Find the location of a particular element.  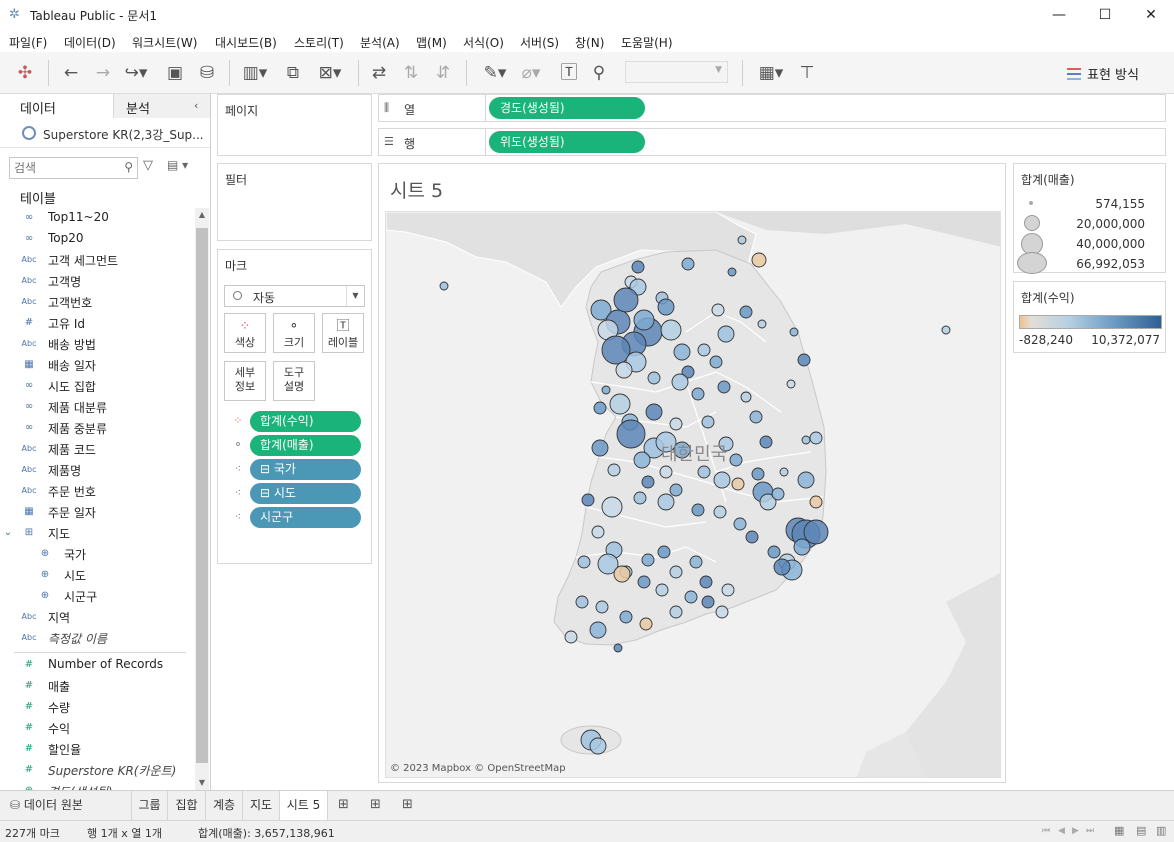

minimize-button: — is located at coordinates (1059, 15).